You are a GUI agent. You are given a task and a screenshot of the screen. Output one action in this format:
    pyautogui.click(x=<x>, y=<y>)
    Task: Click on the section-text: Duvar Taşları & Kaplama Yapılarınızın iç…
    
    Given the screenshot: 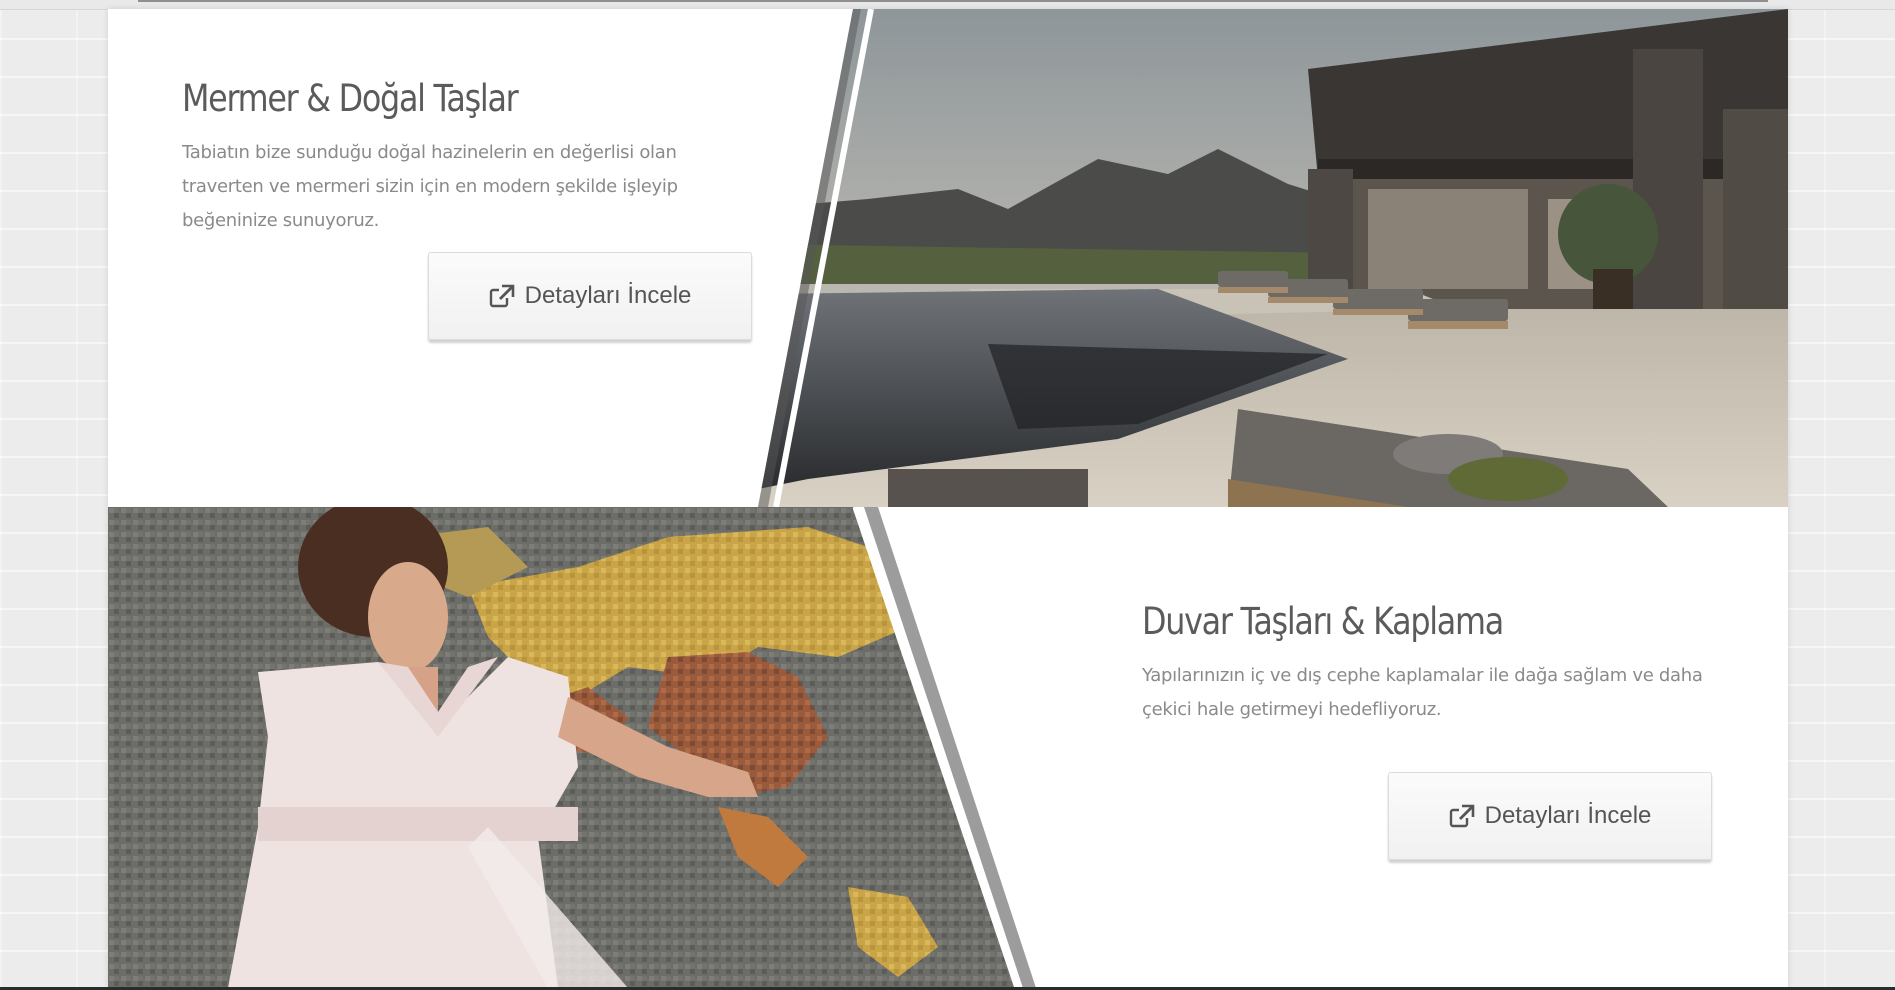 What is the action you would take?
    pyautogui.click(x=1432, y=663)
    